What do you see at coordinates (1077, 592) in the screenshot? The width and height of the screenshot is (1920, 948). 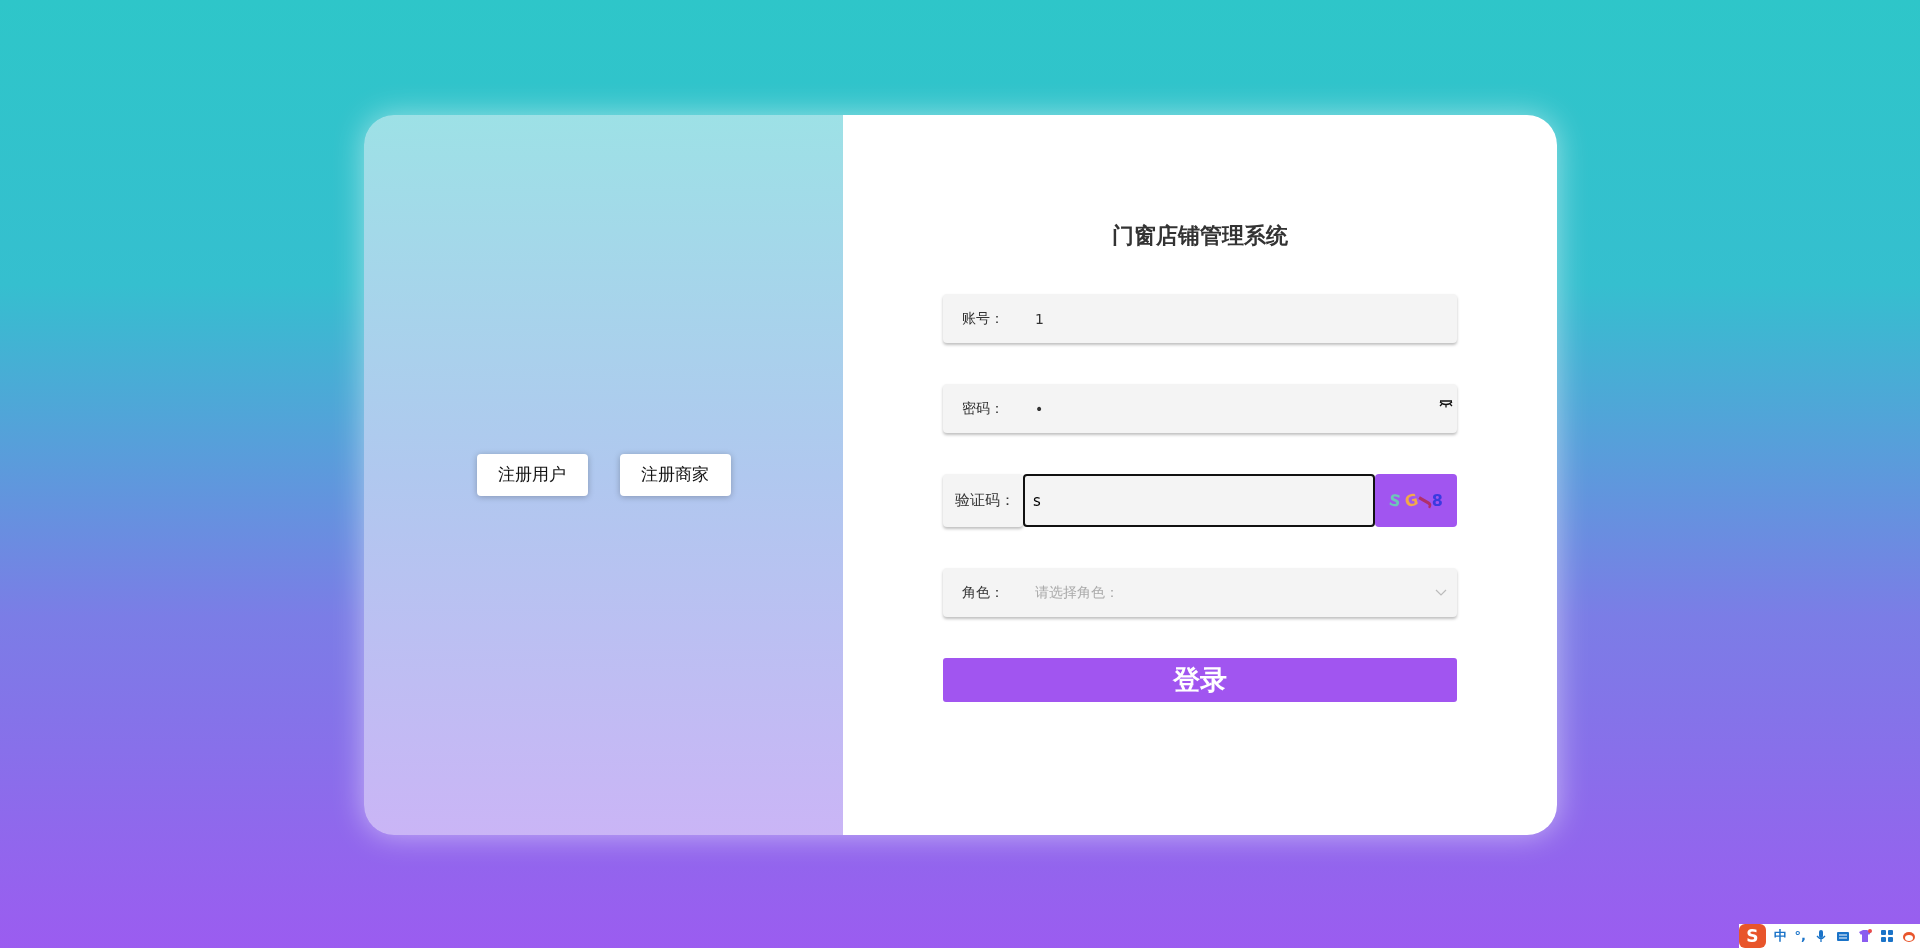 I see `select-placeholder: 请选择角色：` at bounding box center [1077, 592].